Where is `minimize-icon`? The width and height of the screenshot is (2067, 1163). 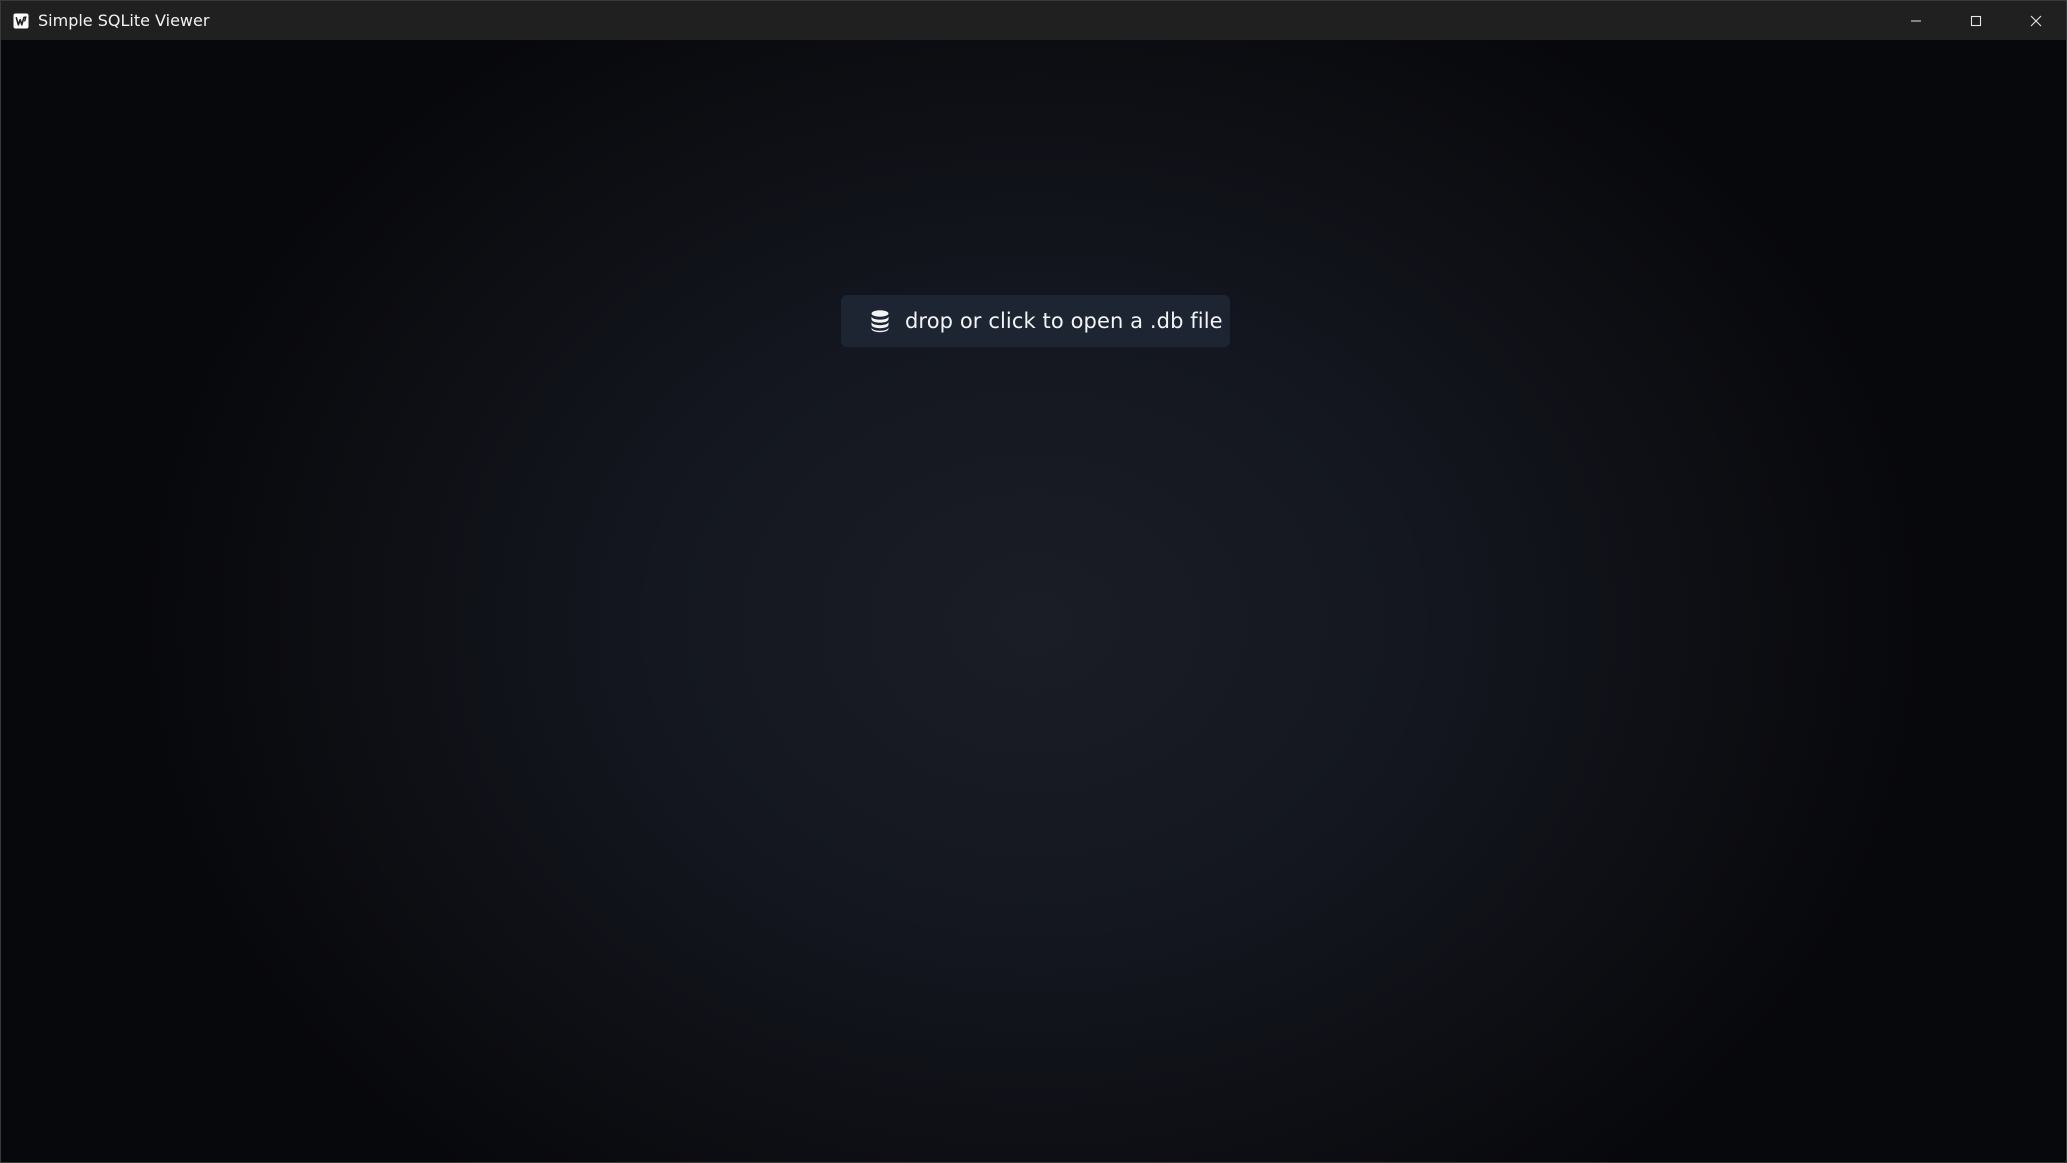 minimize-icon is located at coordinates (1916, 21).